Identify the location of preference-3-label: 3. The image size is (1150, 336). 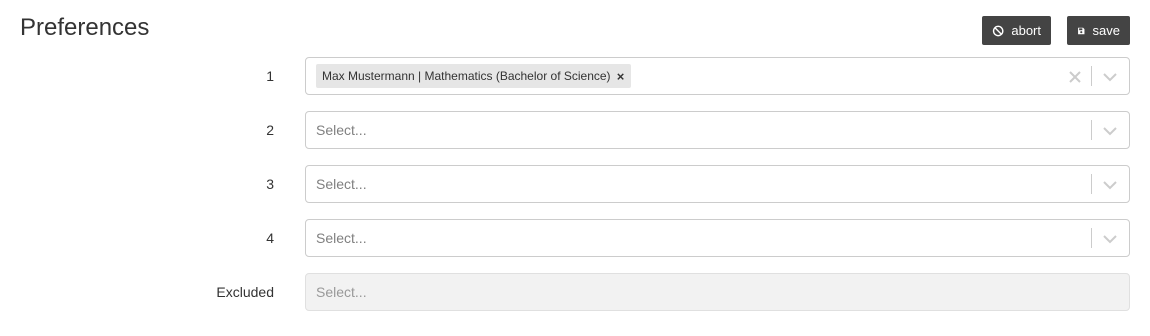
(270, 184).